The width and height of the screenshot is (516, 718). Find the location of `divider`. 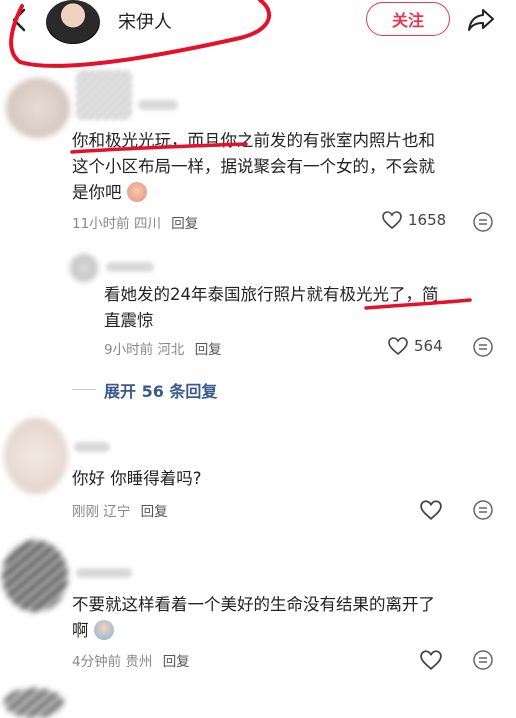

divider is located at coordinates (84, 389).